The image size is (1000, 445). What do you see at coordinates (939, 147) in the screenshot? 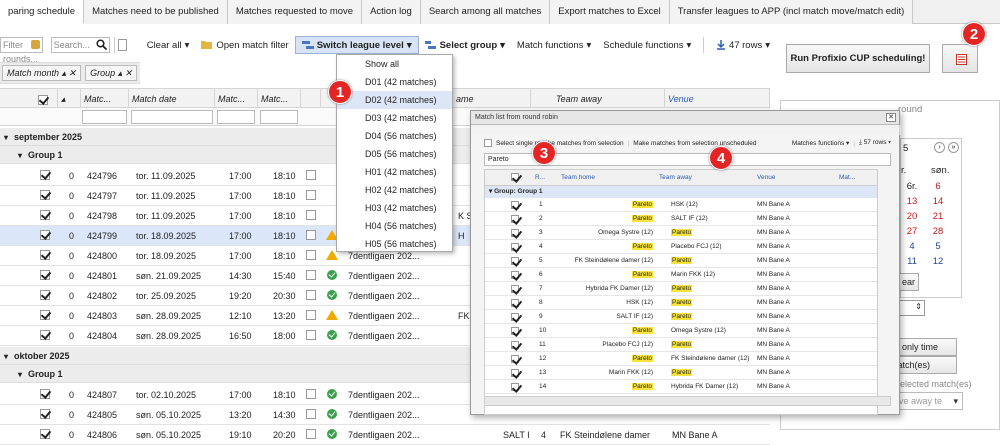
I see `calendar-next-icon: ›` at bounding box center [939, 147].